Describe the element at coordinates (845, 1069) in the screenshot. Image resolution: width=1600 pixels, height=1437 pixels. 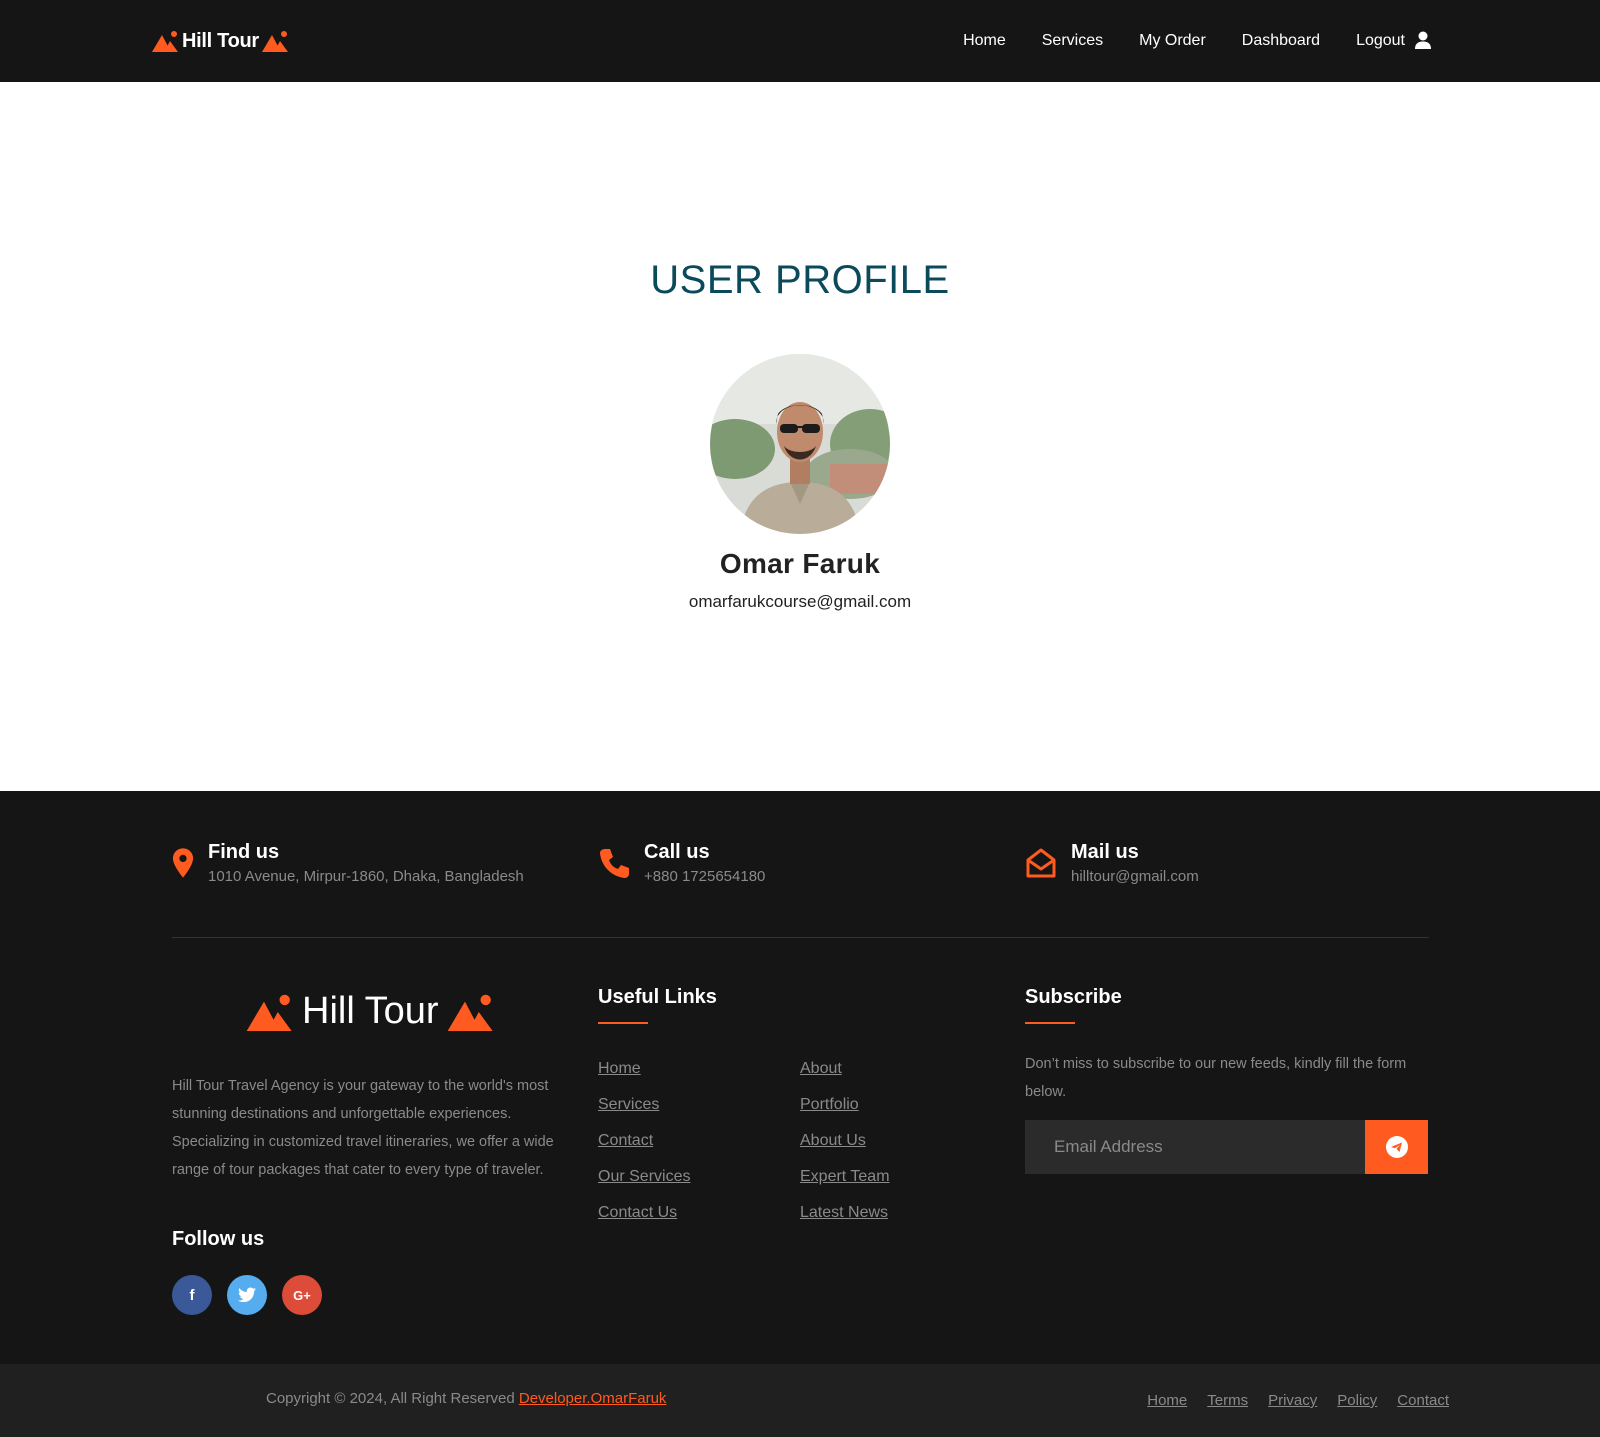
I see `footer-link-about: About` at that location.